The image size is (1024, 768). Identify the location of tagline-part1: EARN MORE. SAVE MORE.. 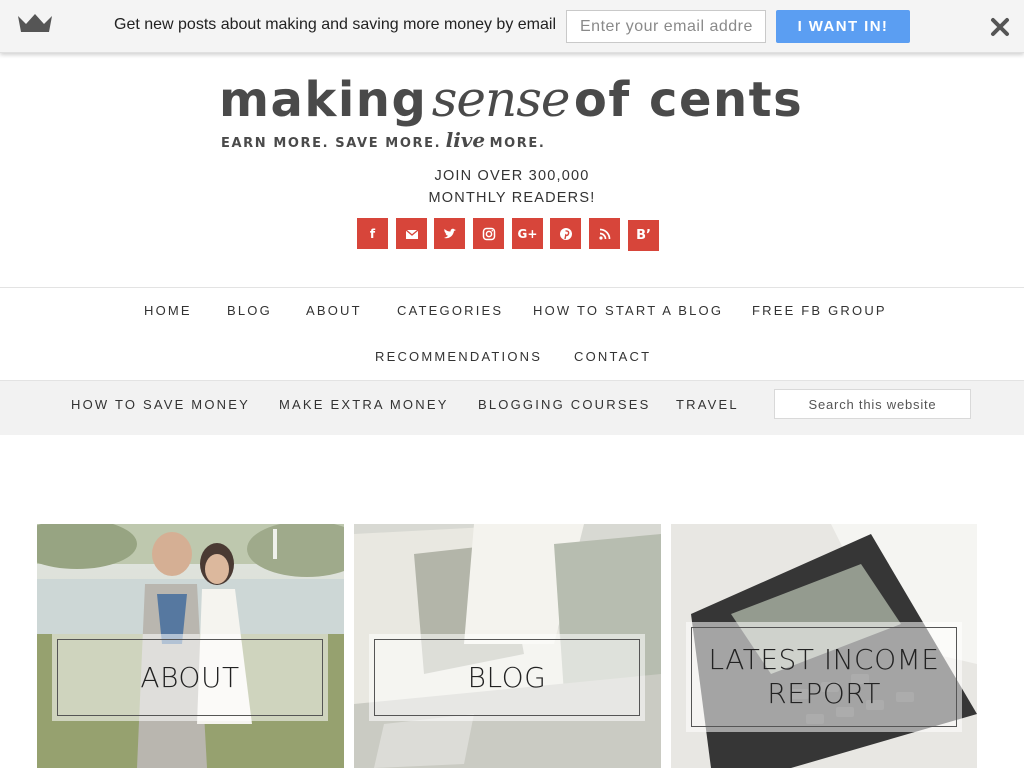
(331, 143).